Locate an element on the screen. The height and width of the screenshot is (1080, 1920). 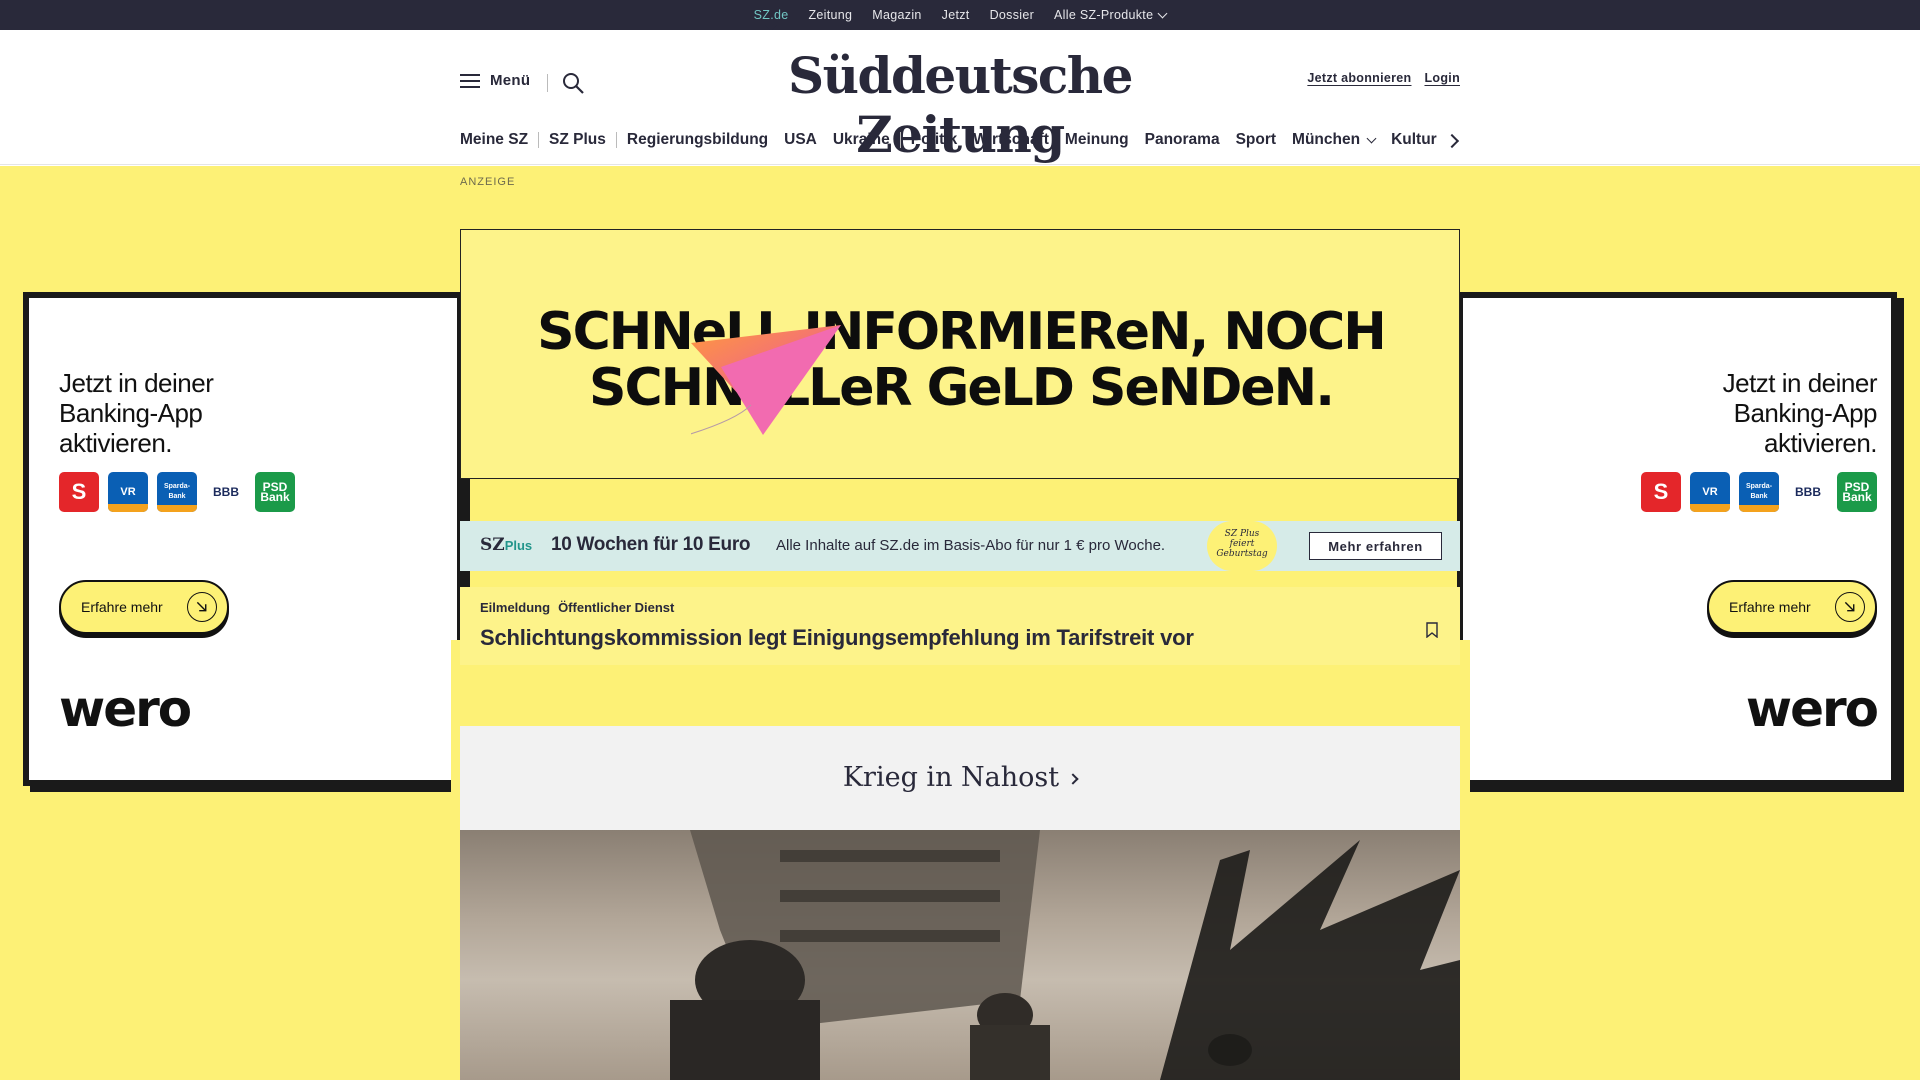
topbar-item-alle-produkte: Alle SZ-Produkte is located at coordinates (1111, 15).